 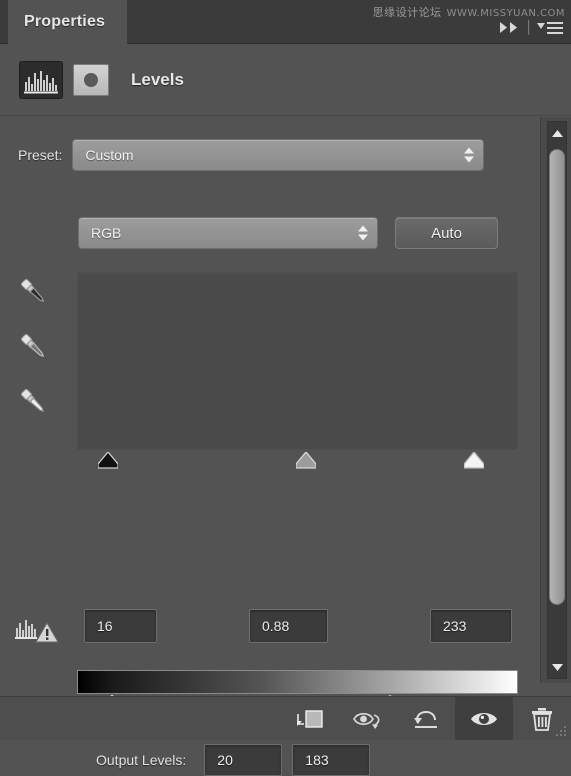 I want to click on input-shadow-slider, so click(x=107, y=460).